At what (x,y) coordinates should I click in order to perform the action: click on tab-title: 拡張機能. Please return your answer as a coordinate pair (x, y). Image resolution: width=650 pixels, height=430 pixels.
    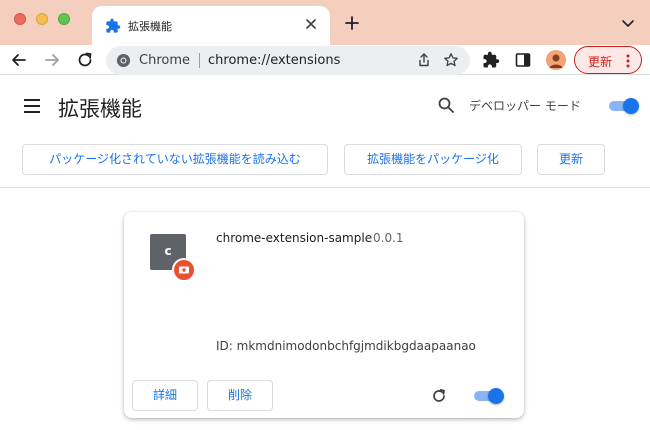
    Looking at the image, I should click on (150, 26).